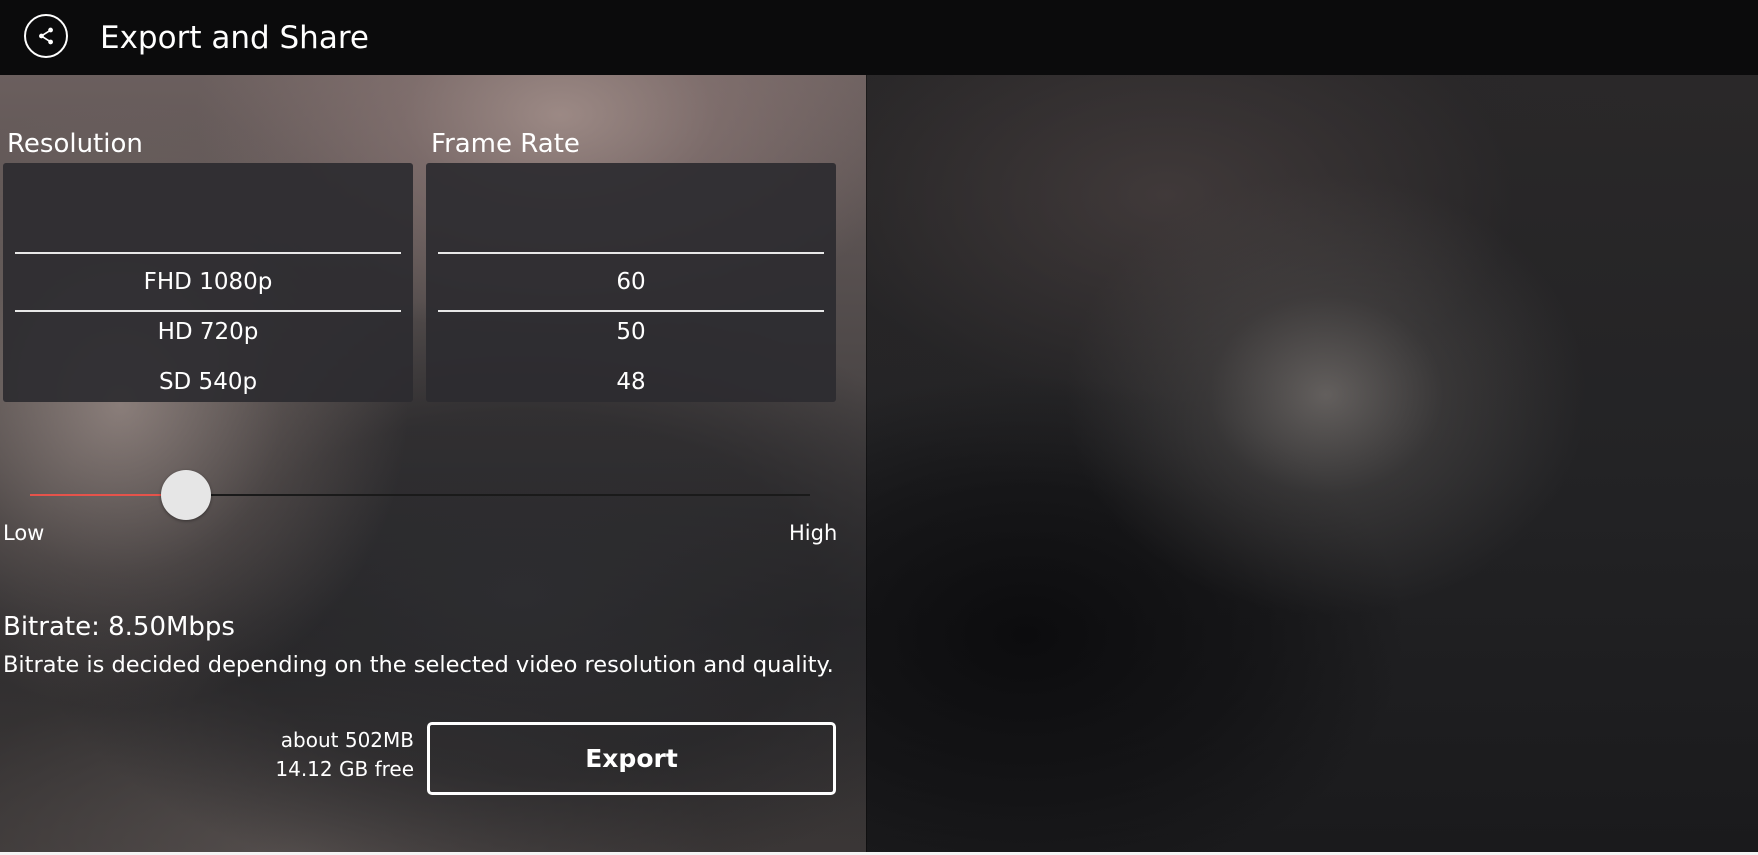  What do you see at coordinates (505, 144) in the screenshot?
I see `frame-rate-label: Frame Rate` at bounding box center [505, 144].